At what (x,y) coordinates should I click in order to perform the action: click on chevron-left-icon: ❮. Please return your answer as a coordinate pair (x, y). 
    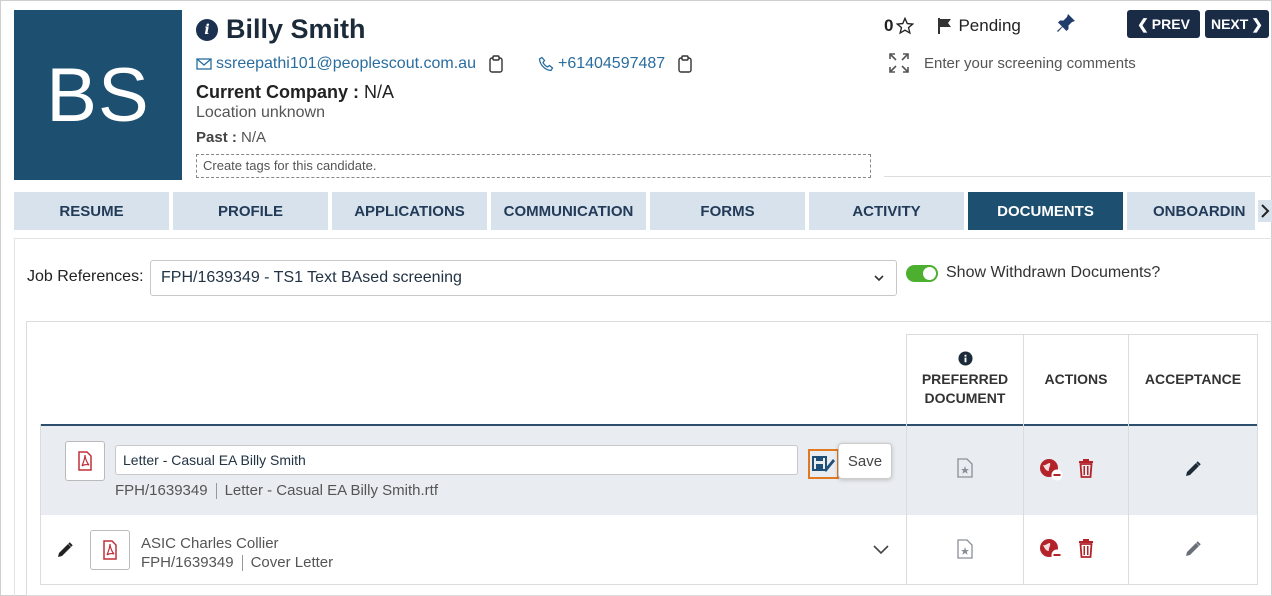
    Looking at the image, I should click on (1143, 23).